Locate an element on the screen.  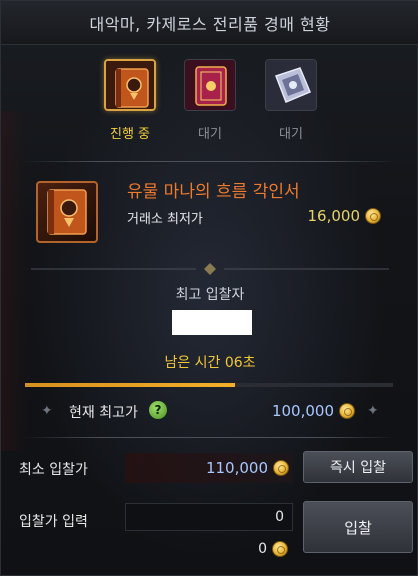
bid-input-label: 입찰가 입력 is located at coordinates (53, 522).